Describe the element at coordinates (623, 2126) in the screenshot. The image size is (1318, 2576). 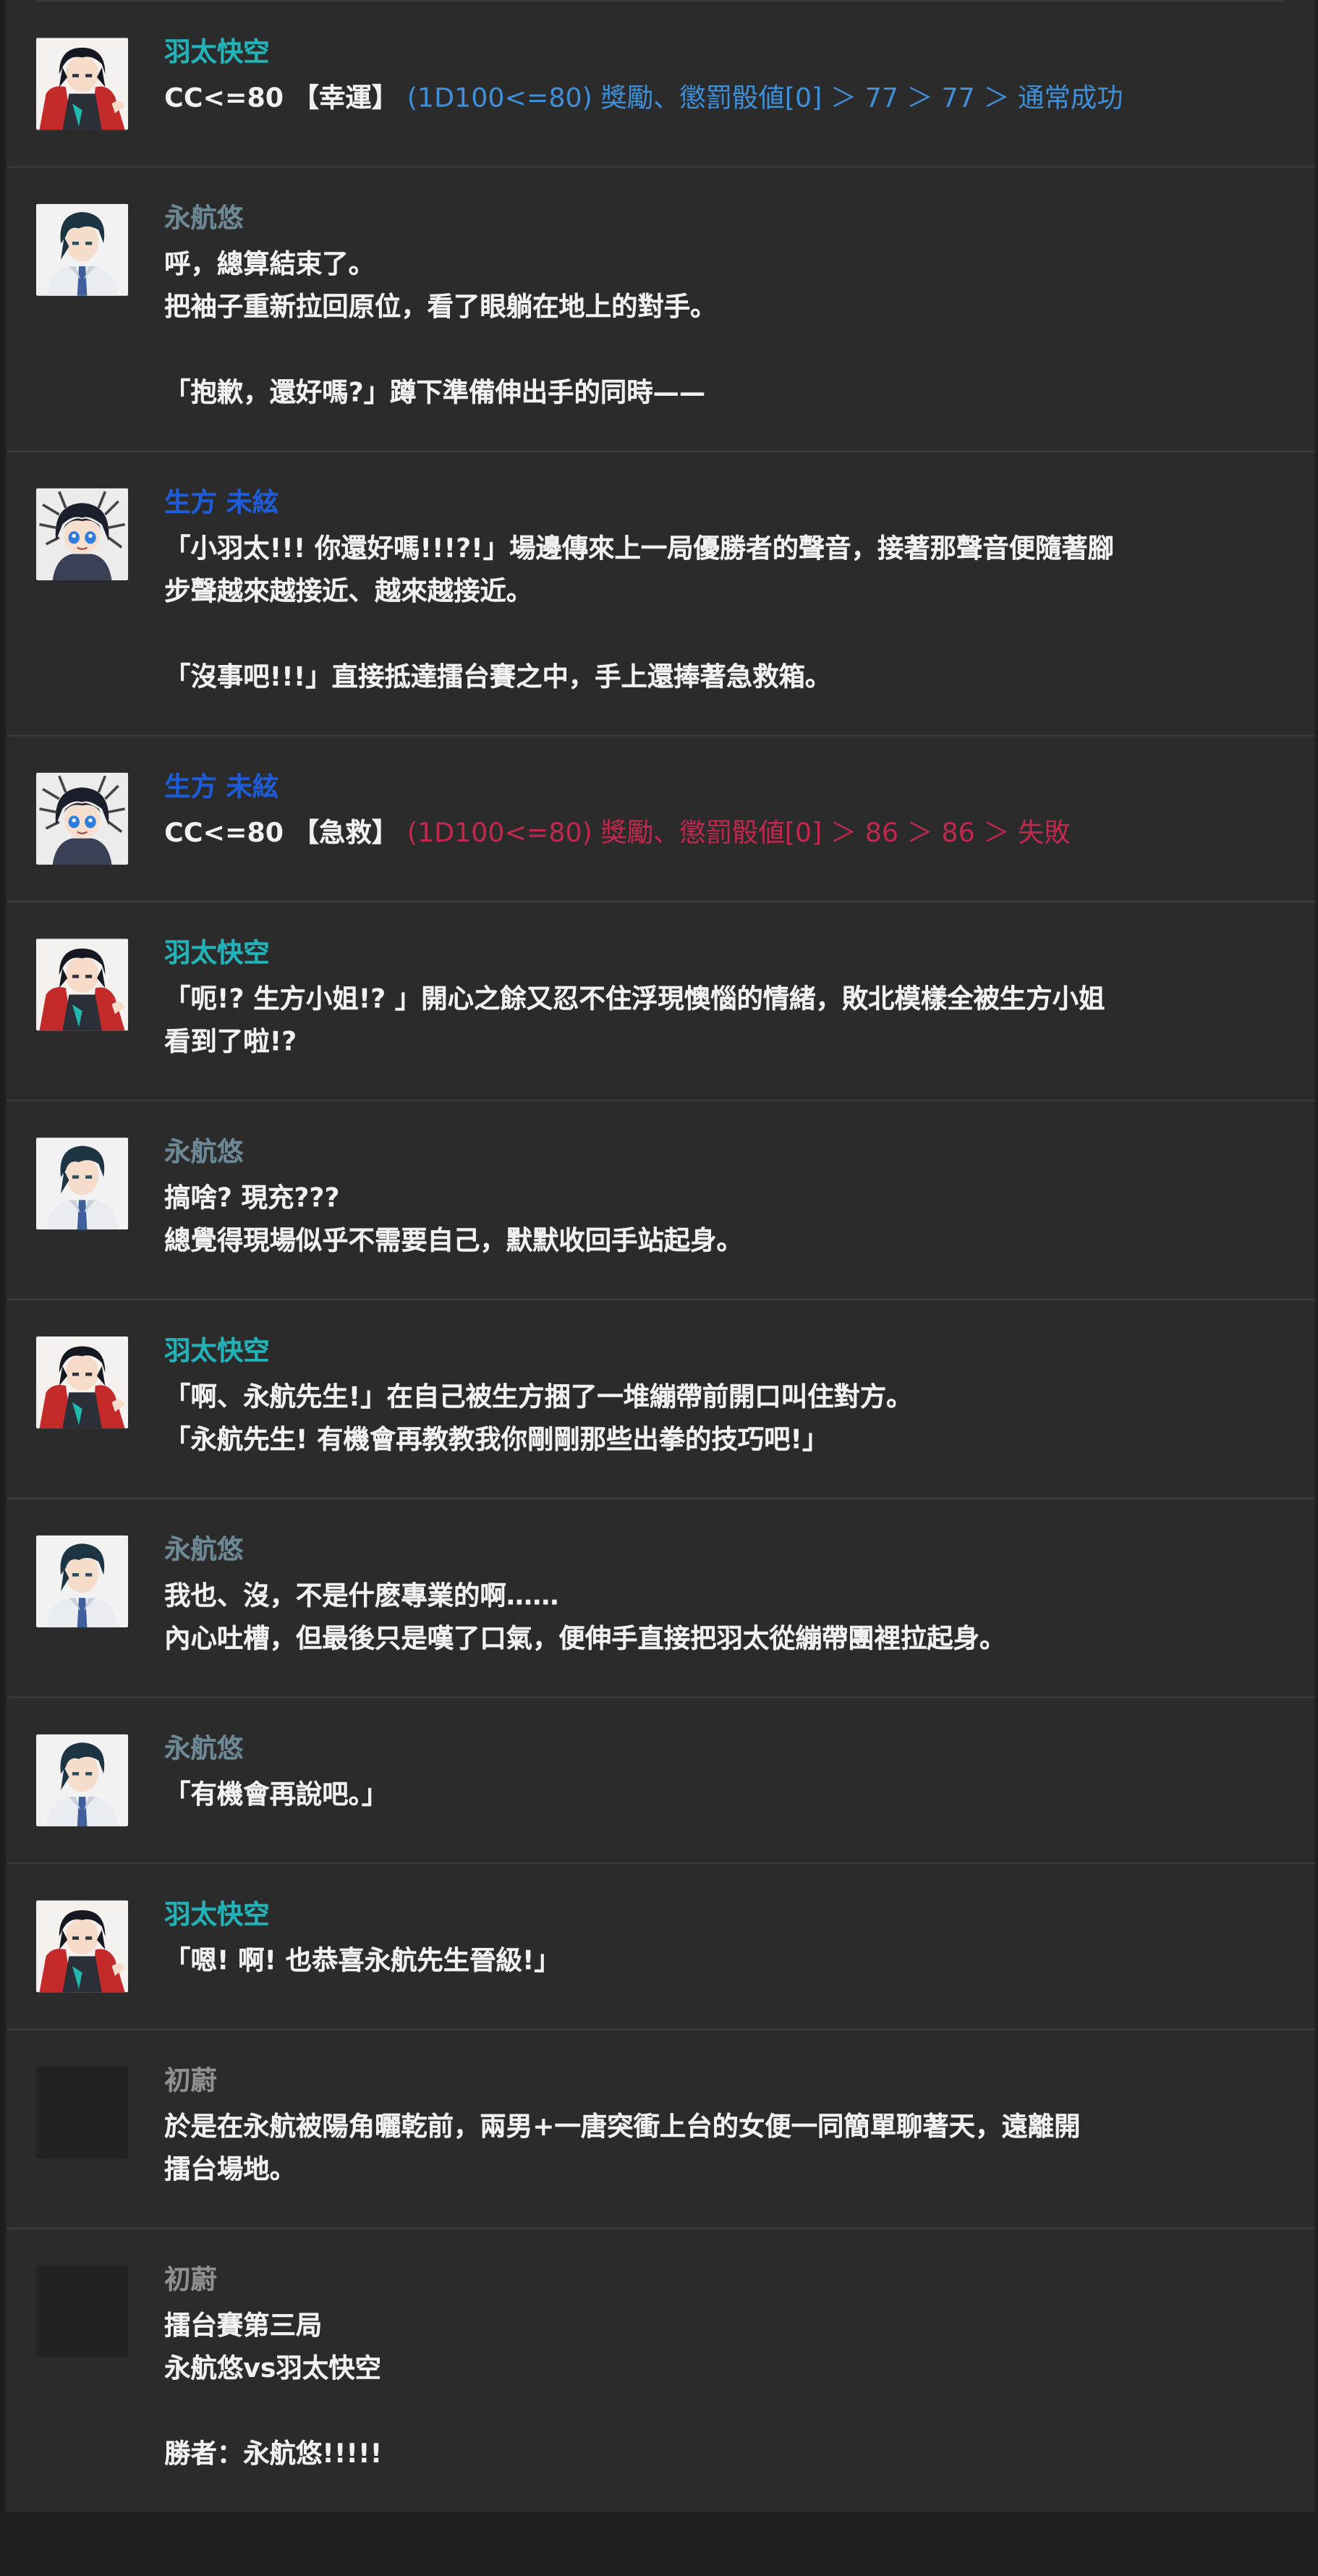
I see `message-line: 於是在永航被陽角曬乾前，兩男+一唐突衝上台的女便一同簡單聊著天，遠離開` at that location.